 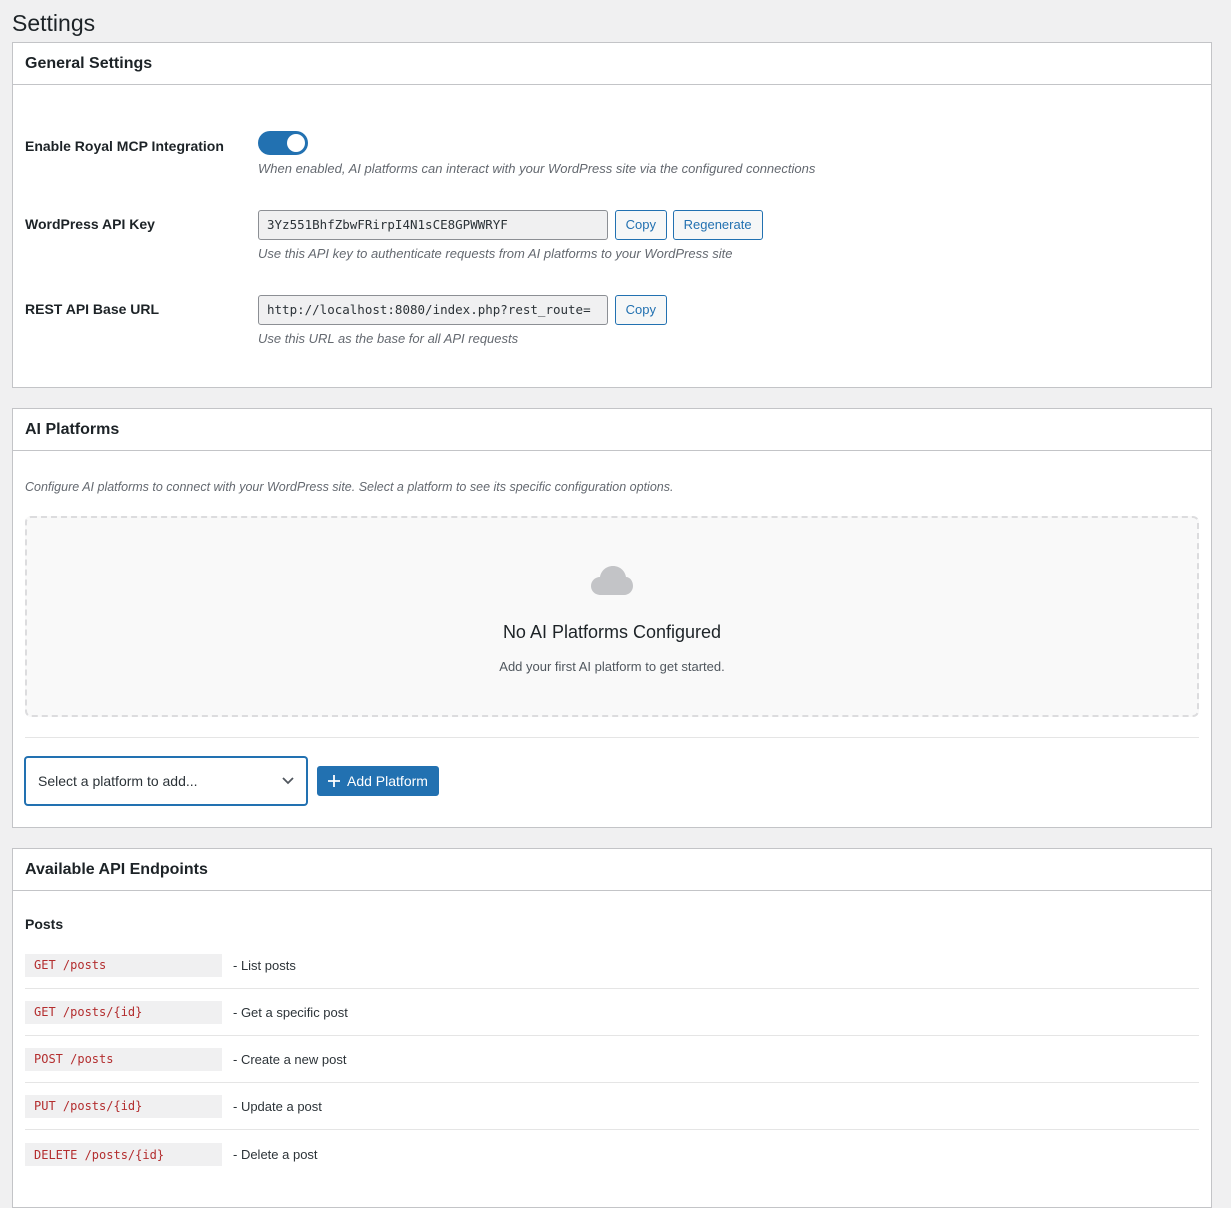 I want to click on endpoint-code: GET /posts, so click(x=123, y=965).